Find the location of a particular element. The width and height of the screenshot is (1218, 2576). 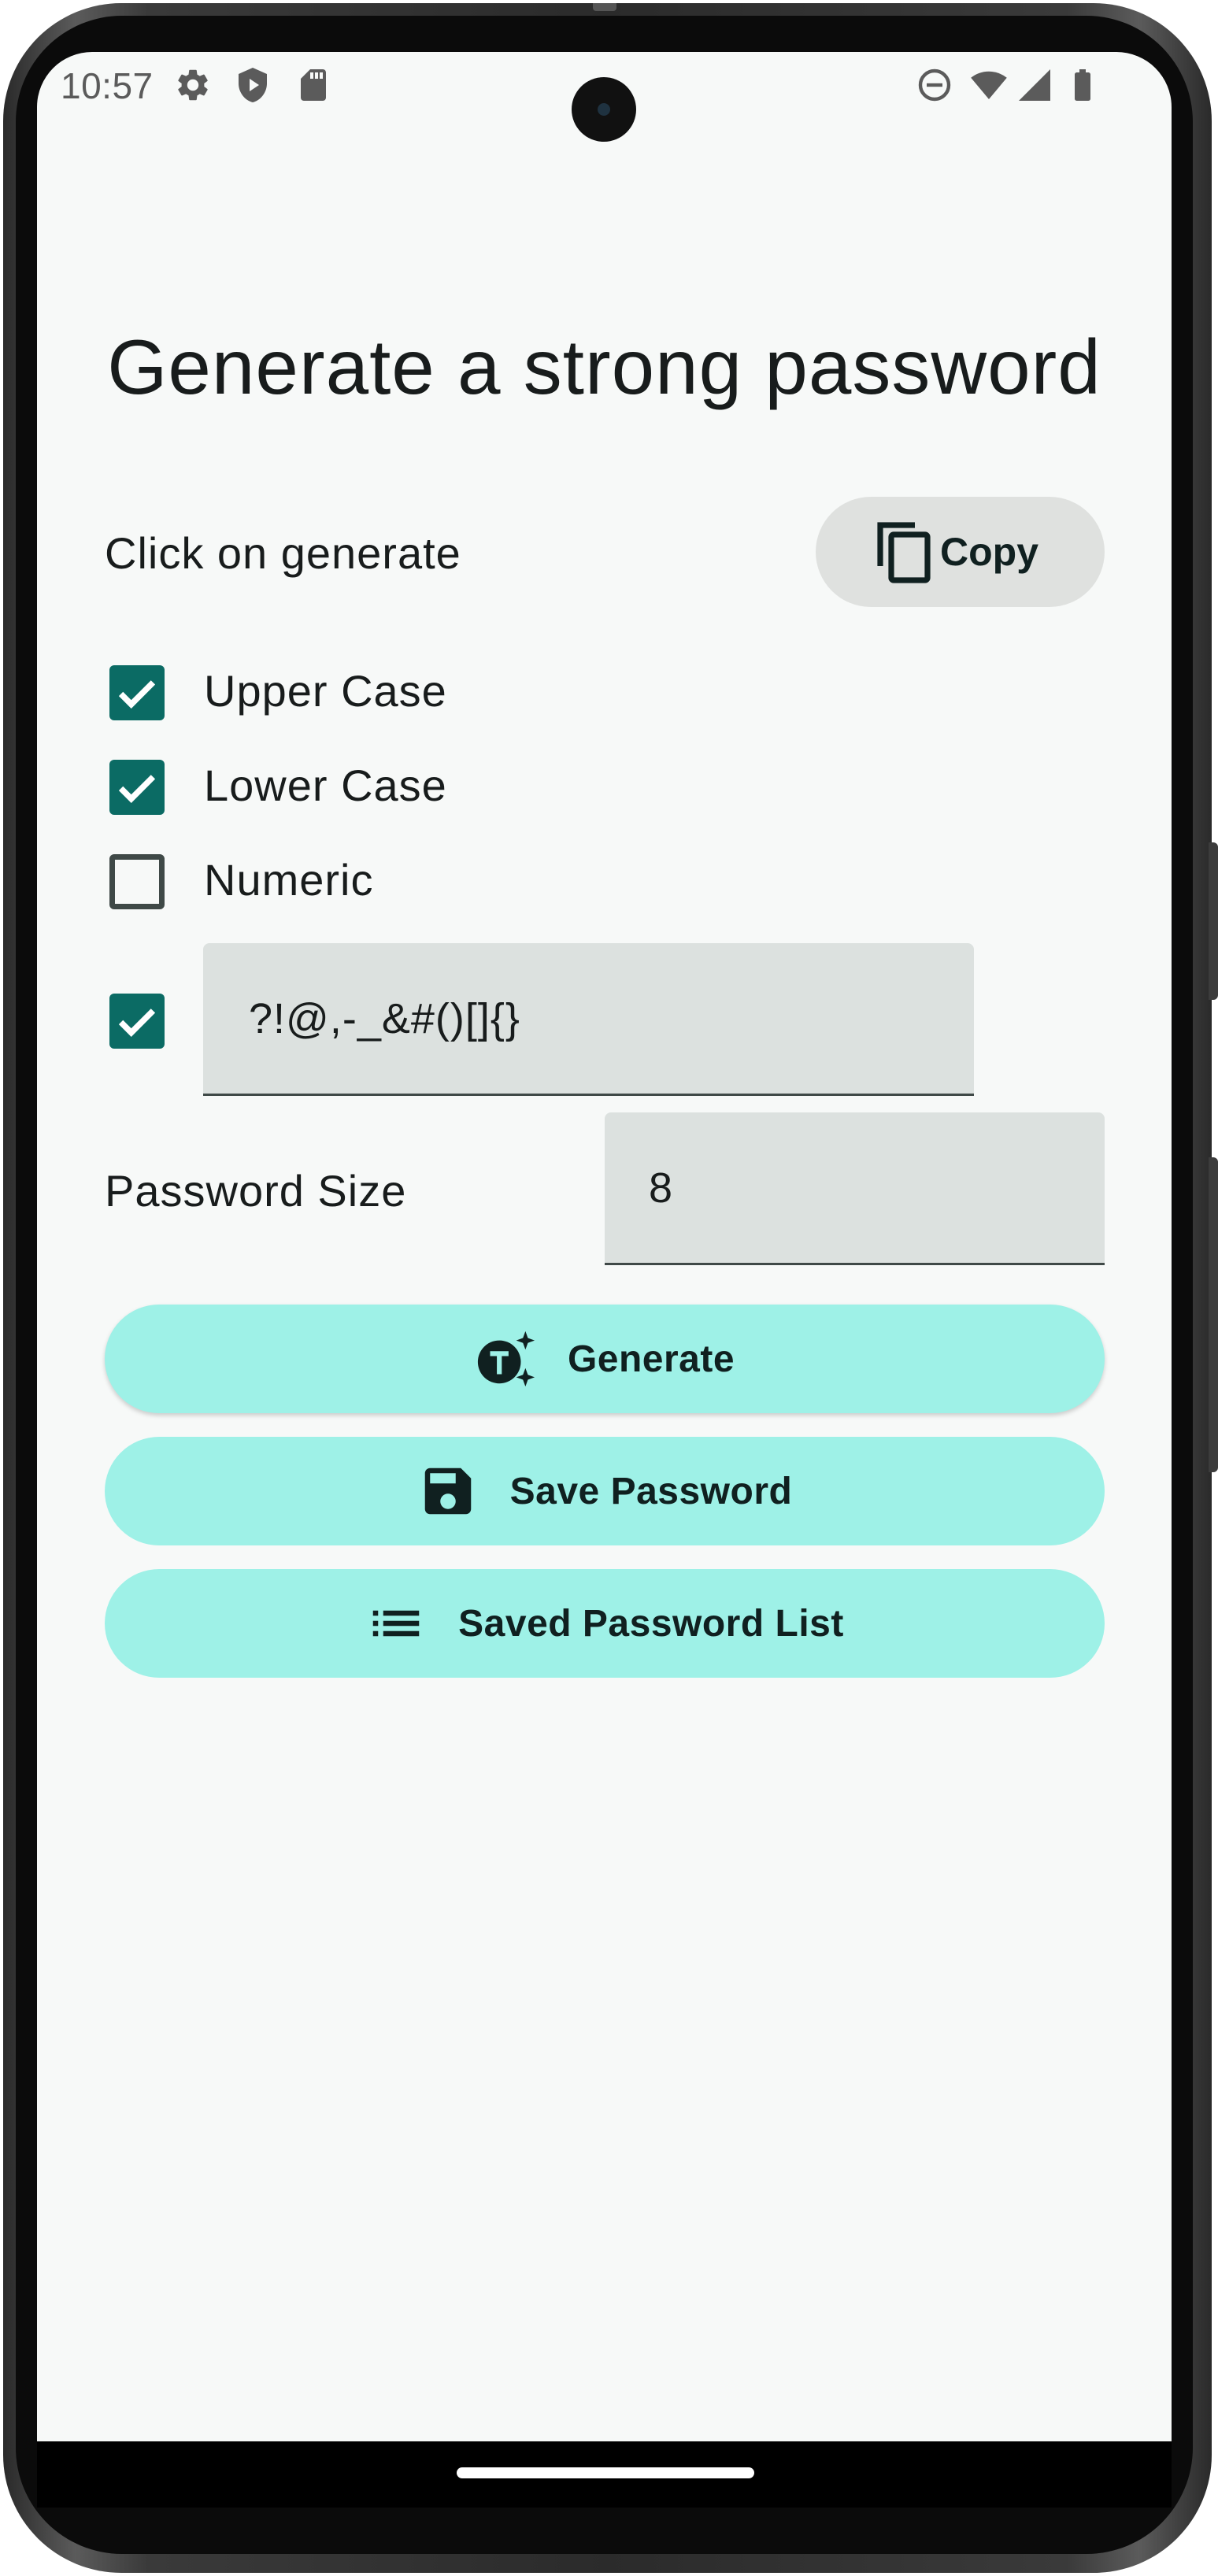

generate-button-label: Generate is located at coordinates (651, 1359).